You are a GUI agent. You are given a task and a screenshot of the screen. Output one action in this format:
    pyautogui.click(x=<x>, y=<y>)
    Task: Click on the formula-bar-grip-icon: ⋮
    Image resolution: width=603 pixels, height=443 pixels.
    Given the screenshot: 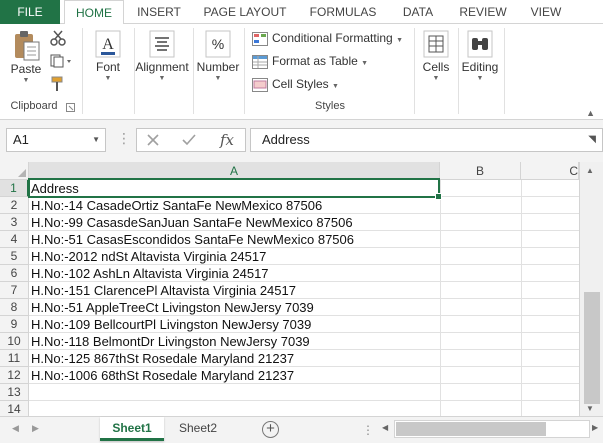 What is the action you would take?
    pyautogui.click(x=124, y=138)
    